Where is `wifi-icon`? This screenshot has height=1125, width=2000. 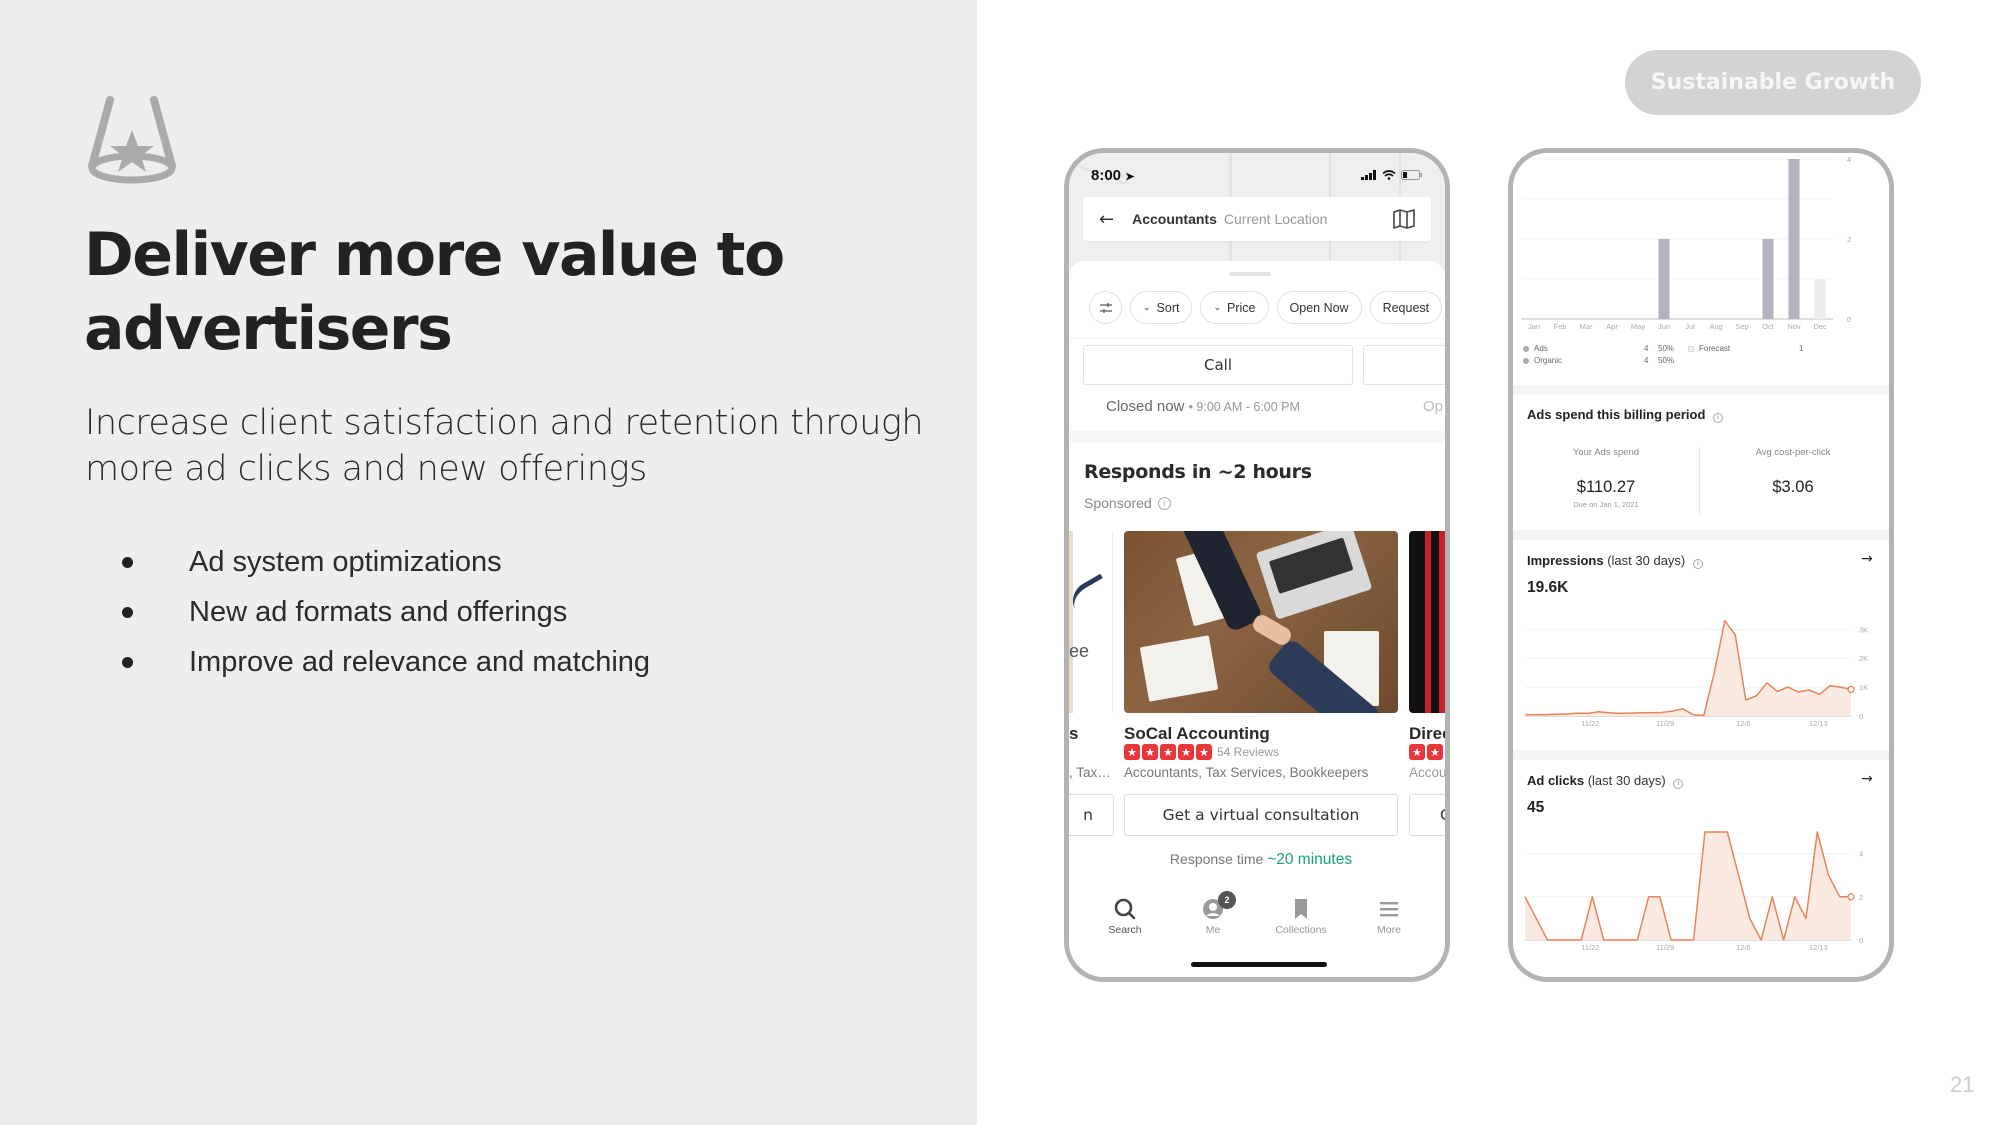 wifi-icon is located at coordinates (1389, 175).